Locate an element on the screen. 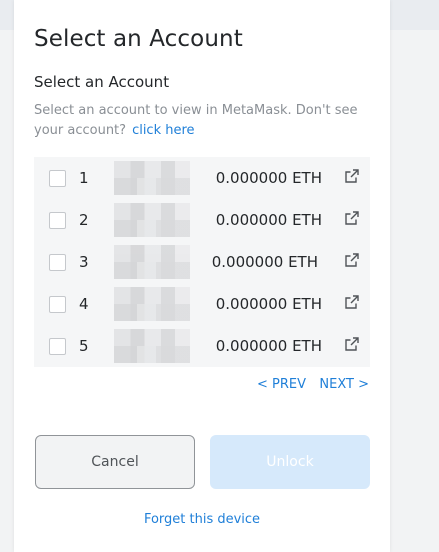  account-row-4: 4 0.000000 ETH is located at coordinates (202, 304).